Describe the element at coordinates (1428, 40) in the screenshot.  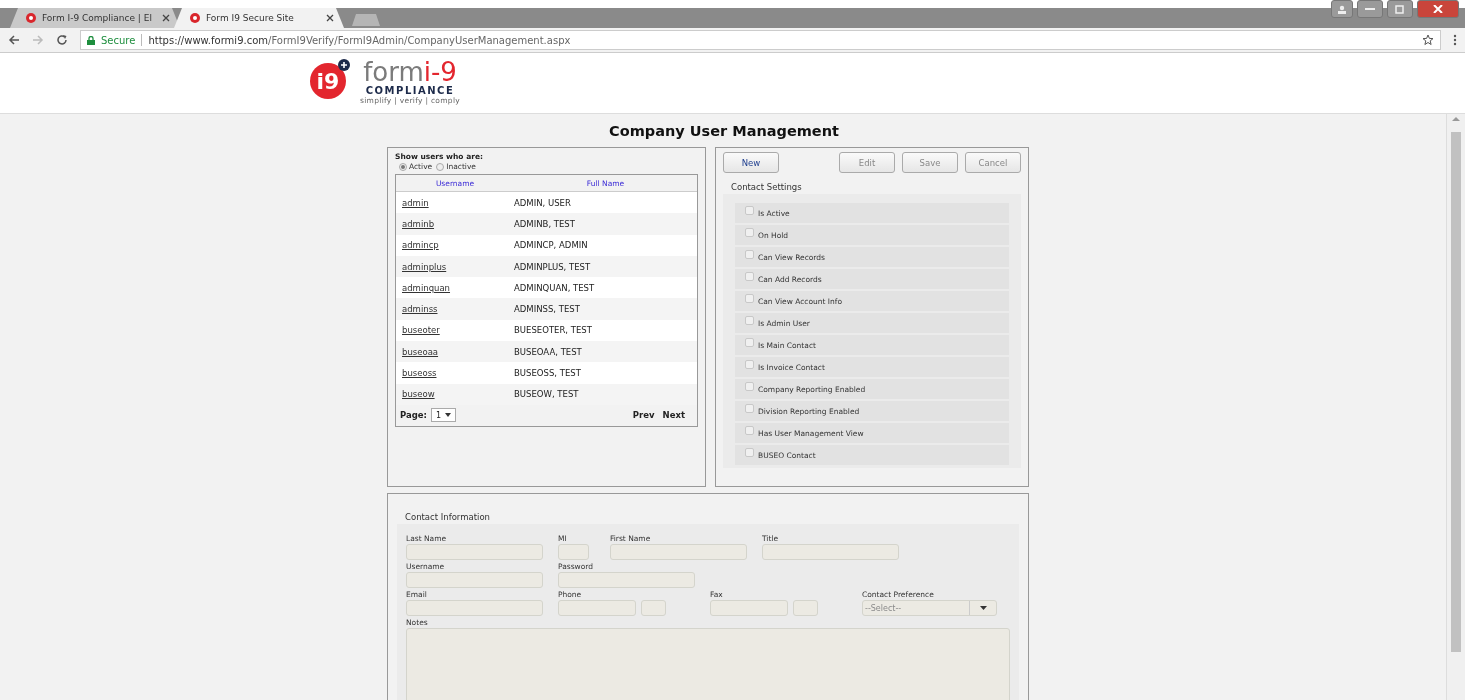
I see `bookmark-star-icon` at that location.